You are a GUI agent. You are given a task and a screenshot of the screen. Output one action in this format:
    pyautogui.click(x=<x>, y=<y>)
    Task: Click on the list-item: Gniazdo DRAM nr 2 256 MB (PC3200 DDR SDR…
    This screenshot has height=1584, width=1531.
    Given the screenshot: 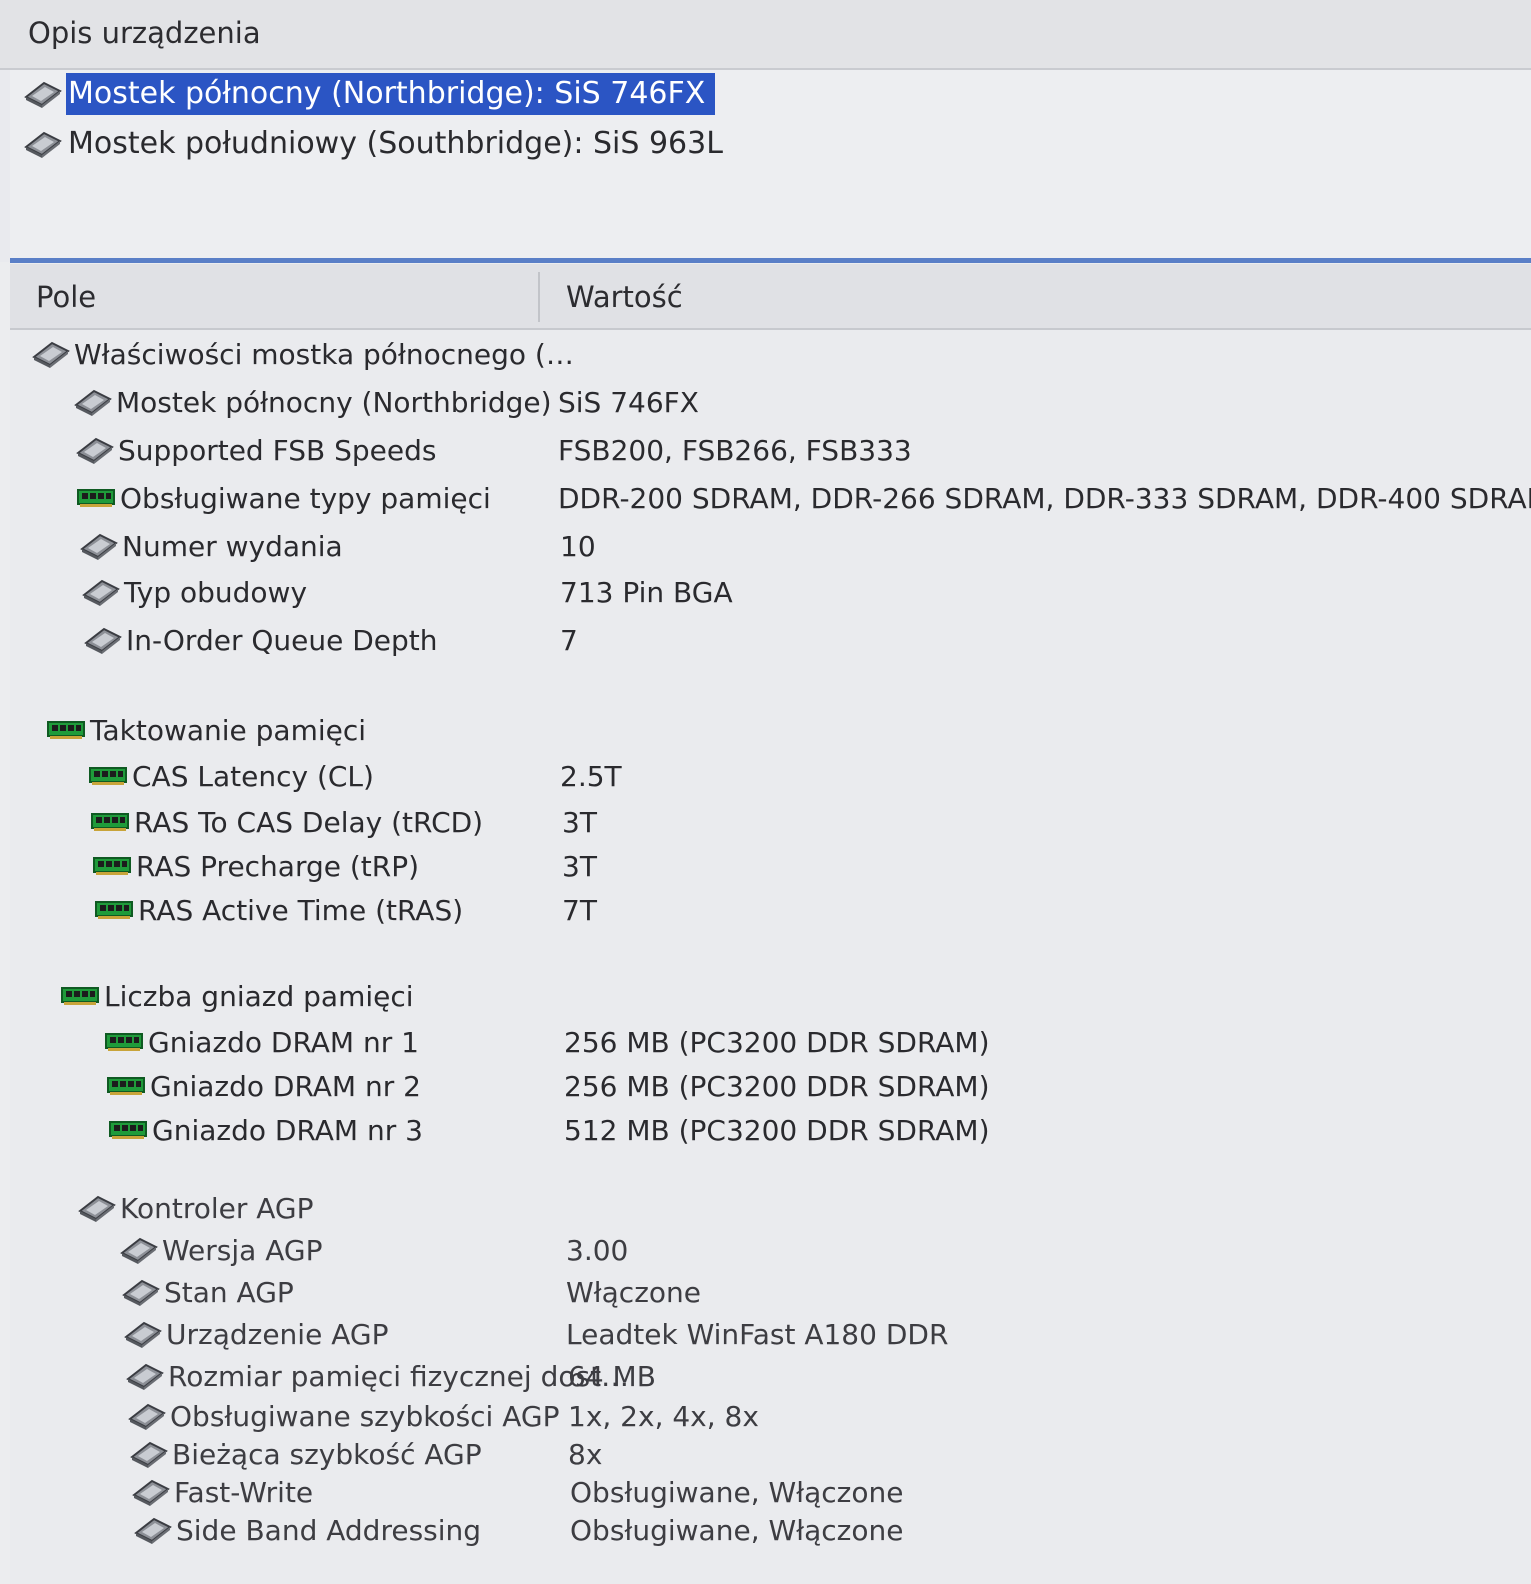 What is the action you would take?
    pyautogui.click(x=770, y=1086)
    